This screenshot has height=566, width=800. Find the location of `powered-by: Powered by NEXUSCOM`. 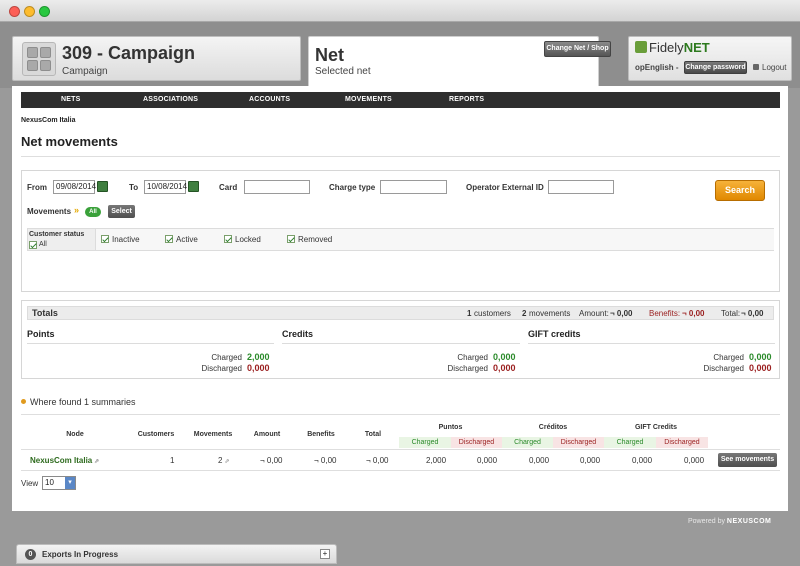

powered-by: Powered by NEXUSCOM is located at coordinates (730, 521).